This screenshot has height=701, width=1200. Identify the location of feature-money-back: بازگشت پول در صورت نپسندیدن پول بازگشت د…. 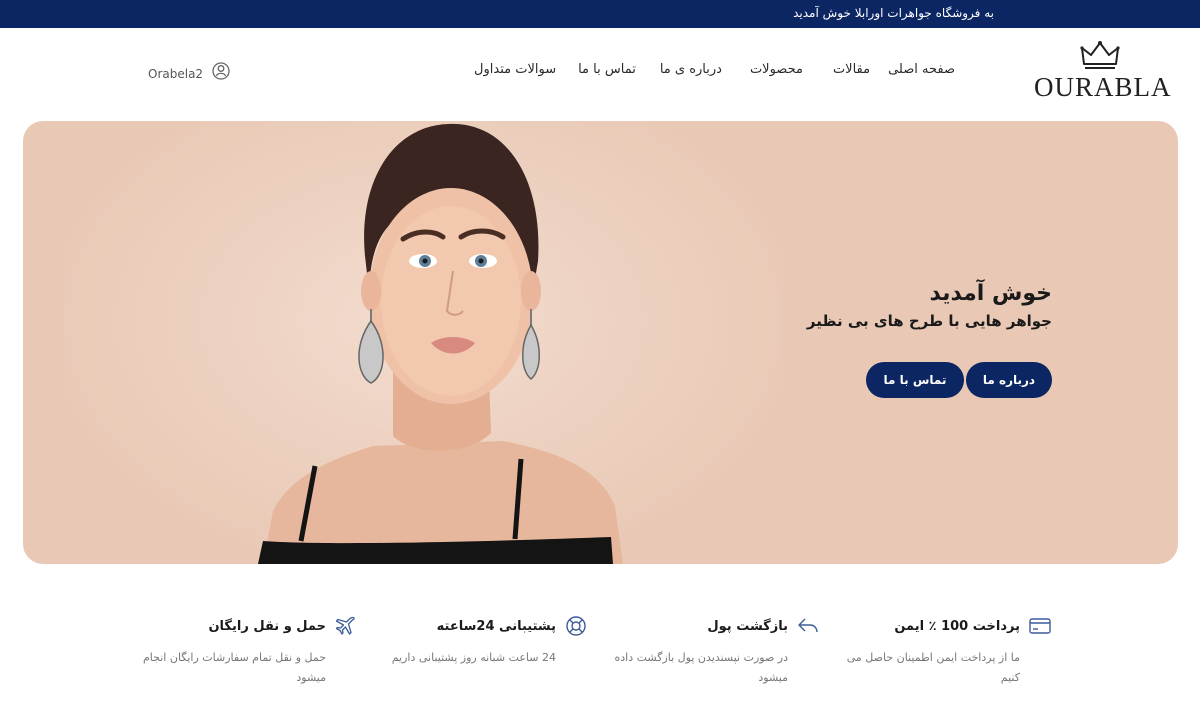
(710, 651).